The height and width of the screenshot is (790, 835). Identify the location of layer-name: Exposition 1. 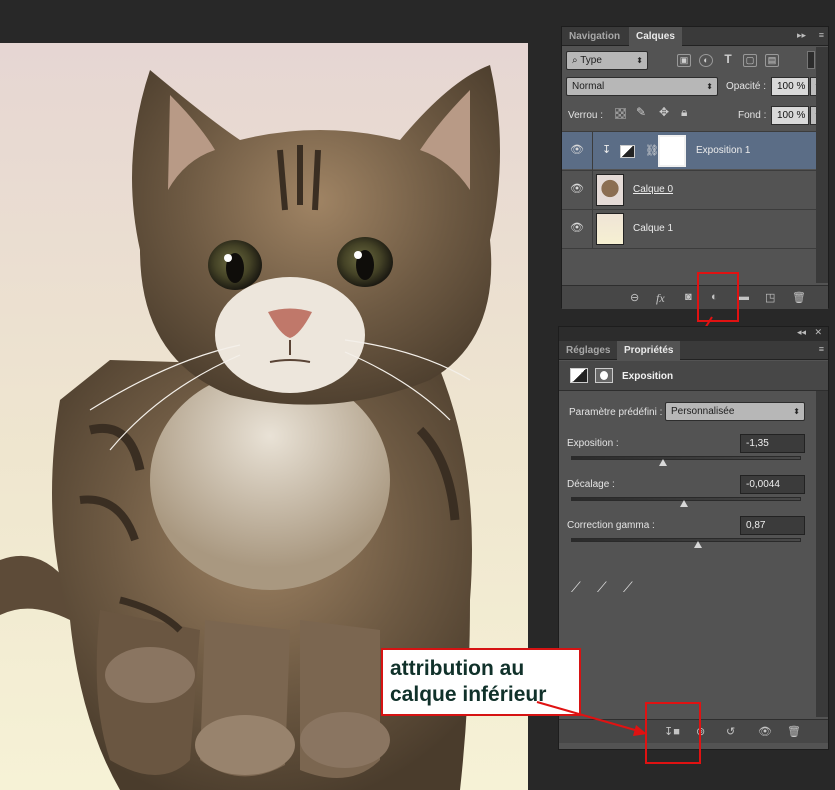
(723, 150).